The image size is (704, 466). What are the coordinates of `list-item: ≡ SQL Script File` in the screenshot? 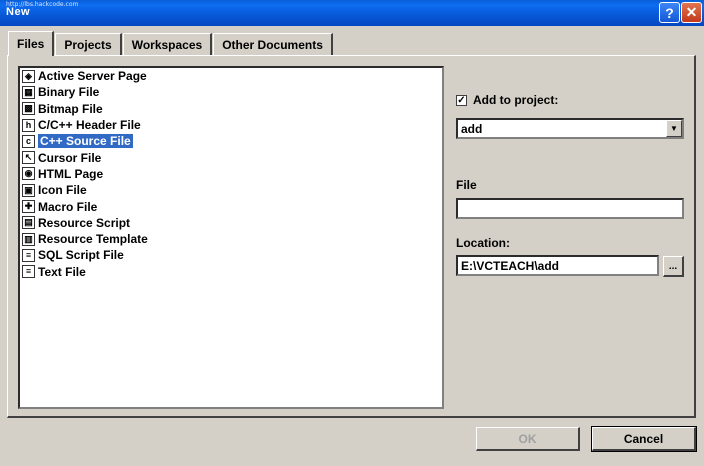 It's located at (231, 255).